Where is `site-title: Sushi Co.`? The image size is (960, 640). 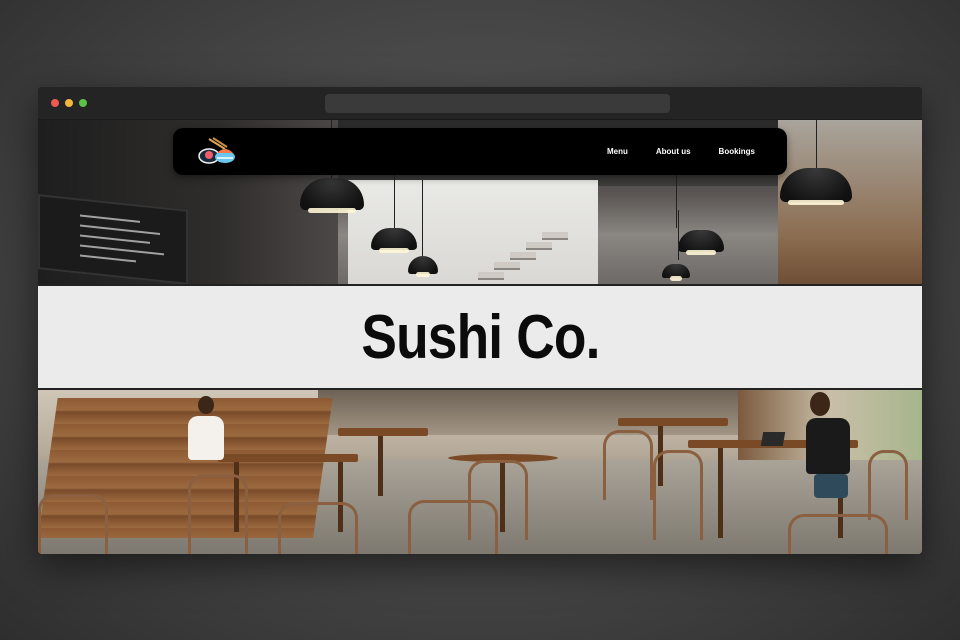 site-title: Sushi Co. is located at coordinates (480, 337).